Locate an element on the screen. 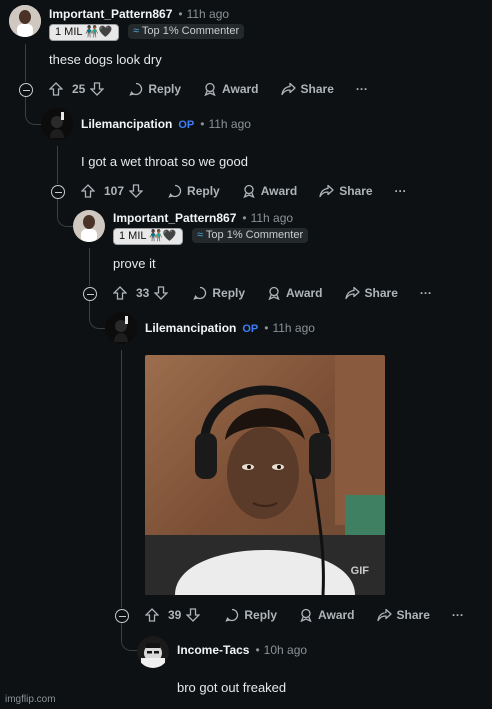 Image resolution: width=492 pixels, height=709 pixels. vote-group: 39 is located at coordinates (175, 615).